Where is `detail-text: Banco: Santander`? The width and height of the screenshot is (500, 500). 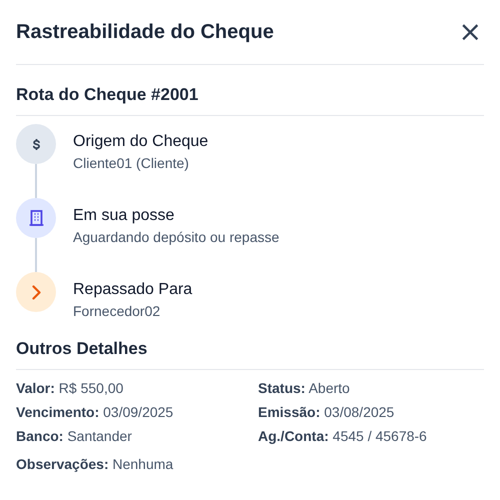
detail-text: Banco: Santander is located at coordinates (74, 436).